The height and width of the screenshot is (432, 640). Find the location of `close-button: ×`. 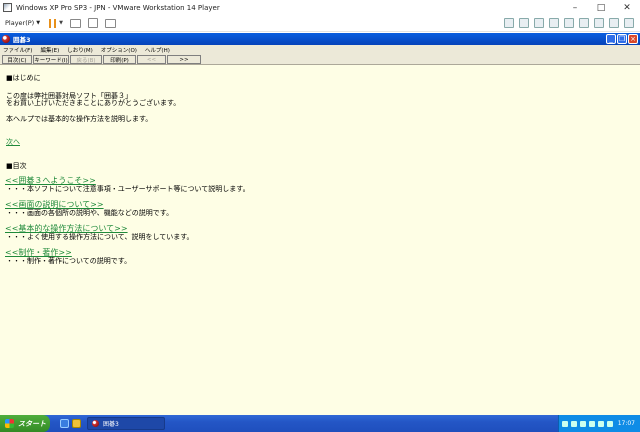

close-button: × is located at coordinates (633, 39).